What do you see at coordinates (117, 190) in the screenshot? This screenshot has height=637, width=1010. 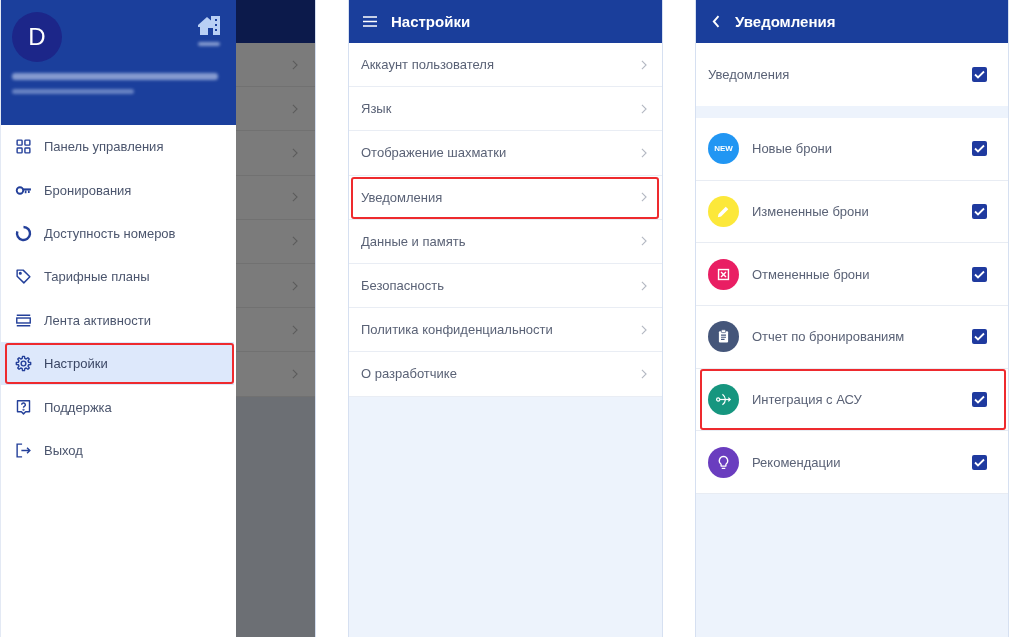 I see `menu-item: Бронирования` at bounding box center [117, 190].